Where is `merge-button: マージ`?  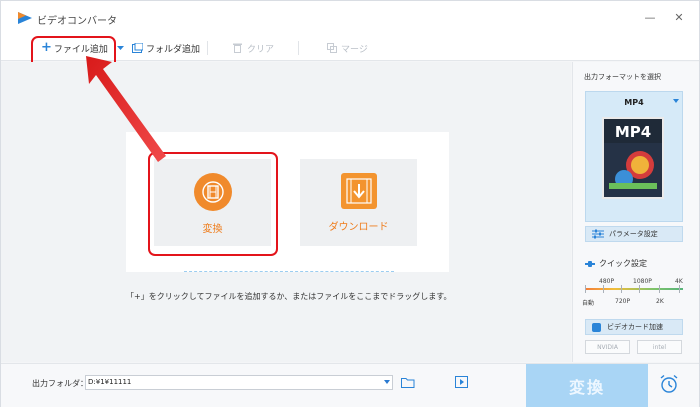 merge-button: マージ is located at coordinates (347, 48).